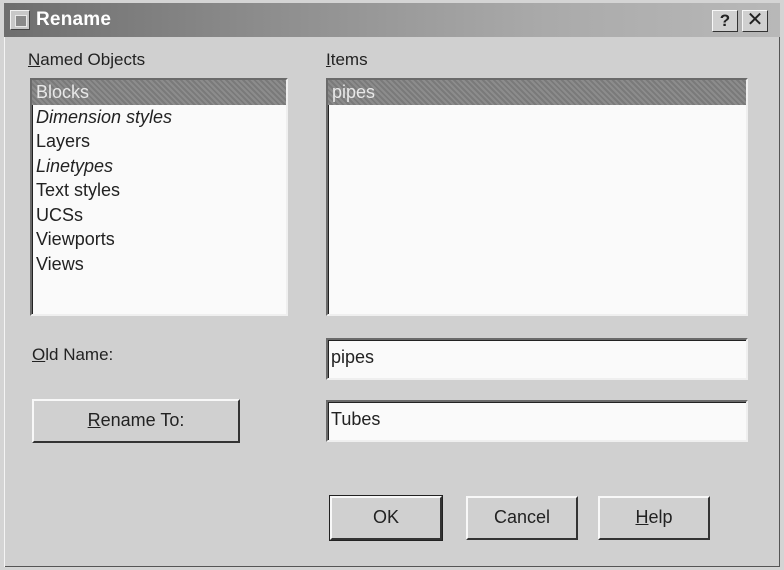 Image resolution: width=784 pixels, height=570 pixels. What do you see at coordinates (136, 421) in the screenshot?
I see `rename-to-button: Rename To:` at bounding box center [136, 421].